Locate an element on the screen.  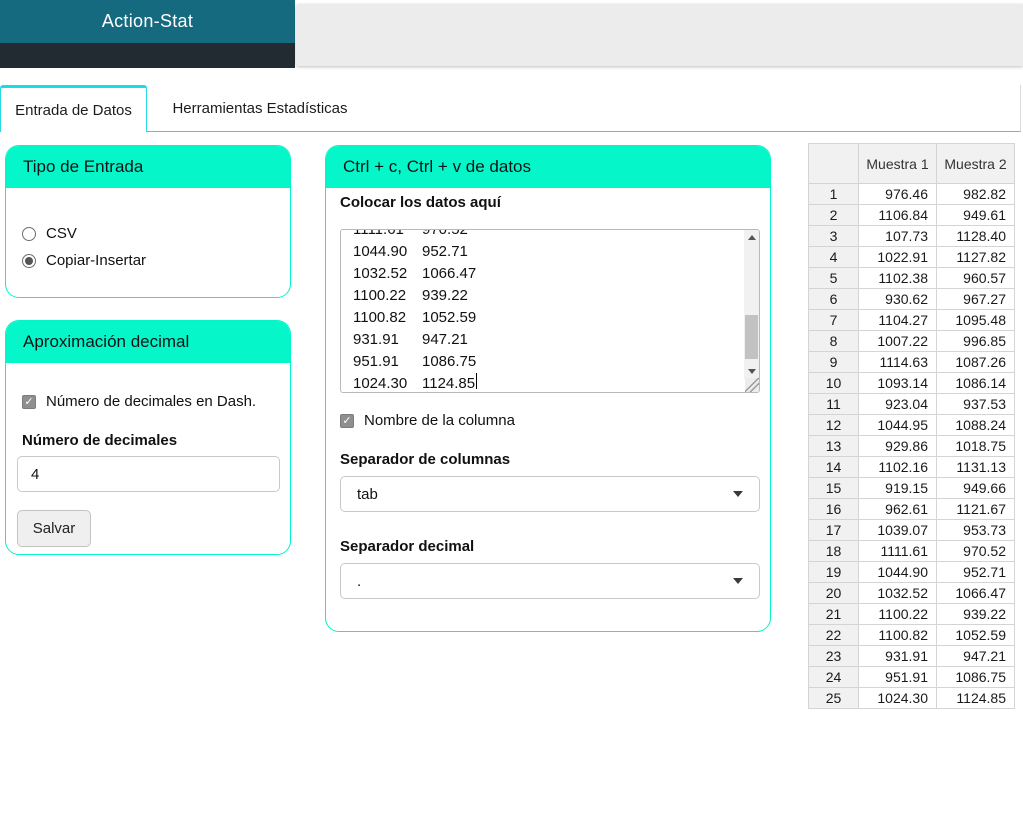
data-cell: 1093.14 is located at coordinates (897, 383).